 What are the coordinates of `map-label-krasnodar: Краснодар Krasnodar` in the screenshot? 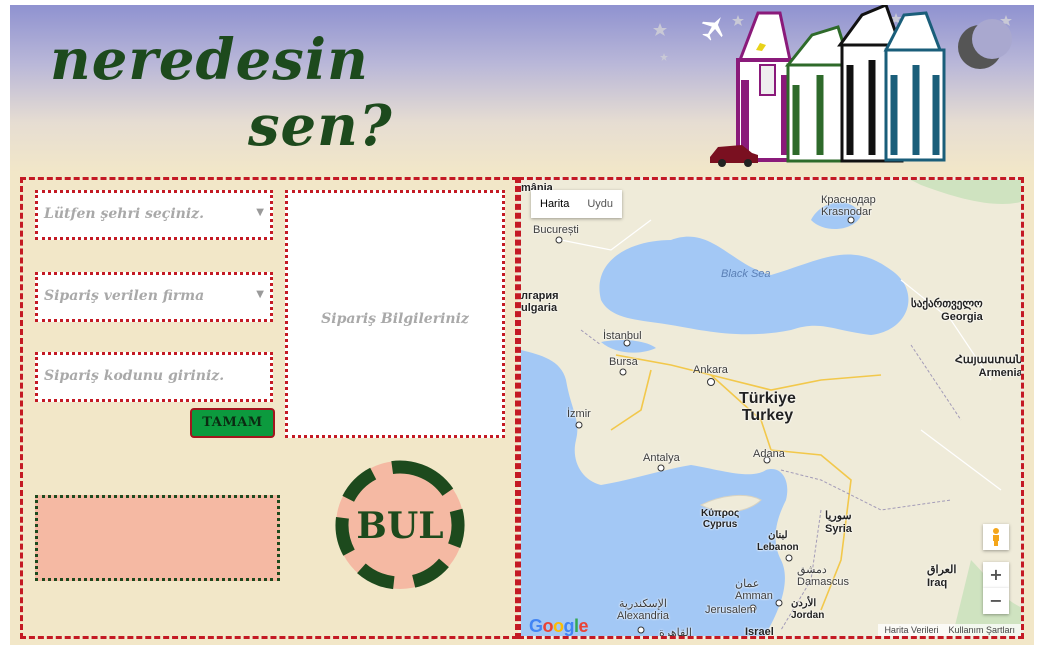 It's located at (848, 206).